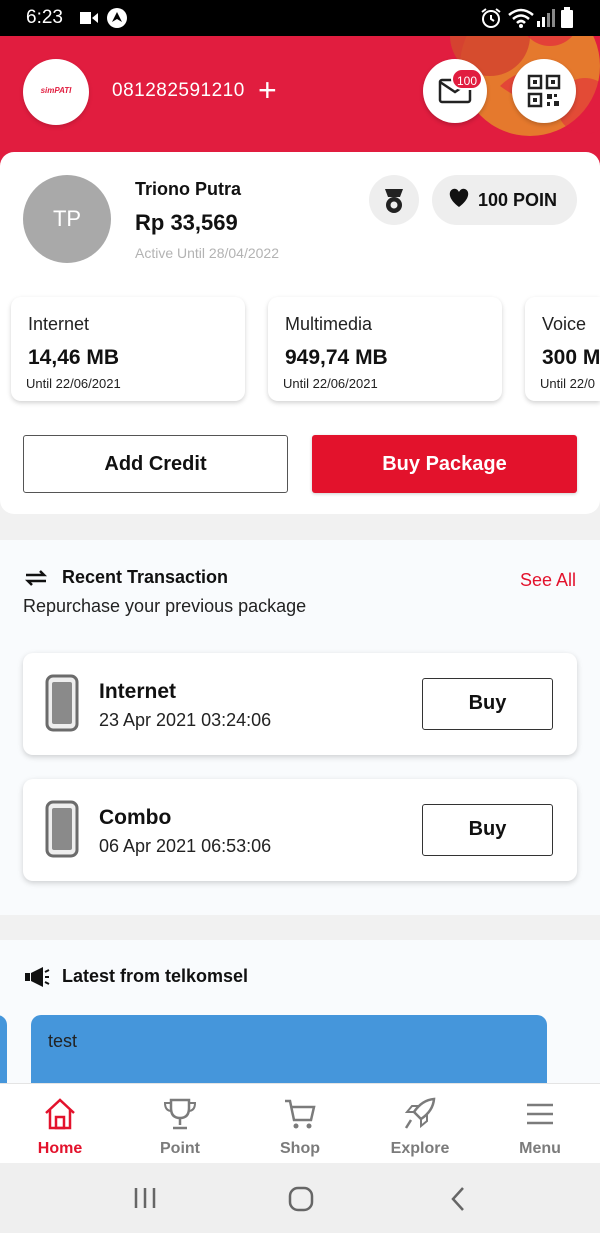 The height and width of the screenshot is (1233, 600). What do you see at coordinates (89, 18) in the screenshot?
I see `video-record-icon` at bounding box center [89, 18].